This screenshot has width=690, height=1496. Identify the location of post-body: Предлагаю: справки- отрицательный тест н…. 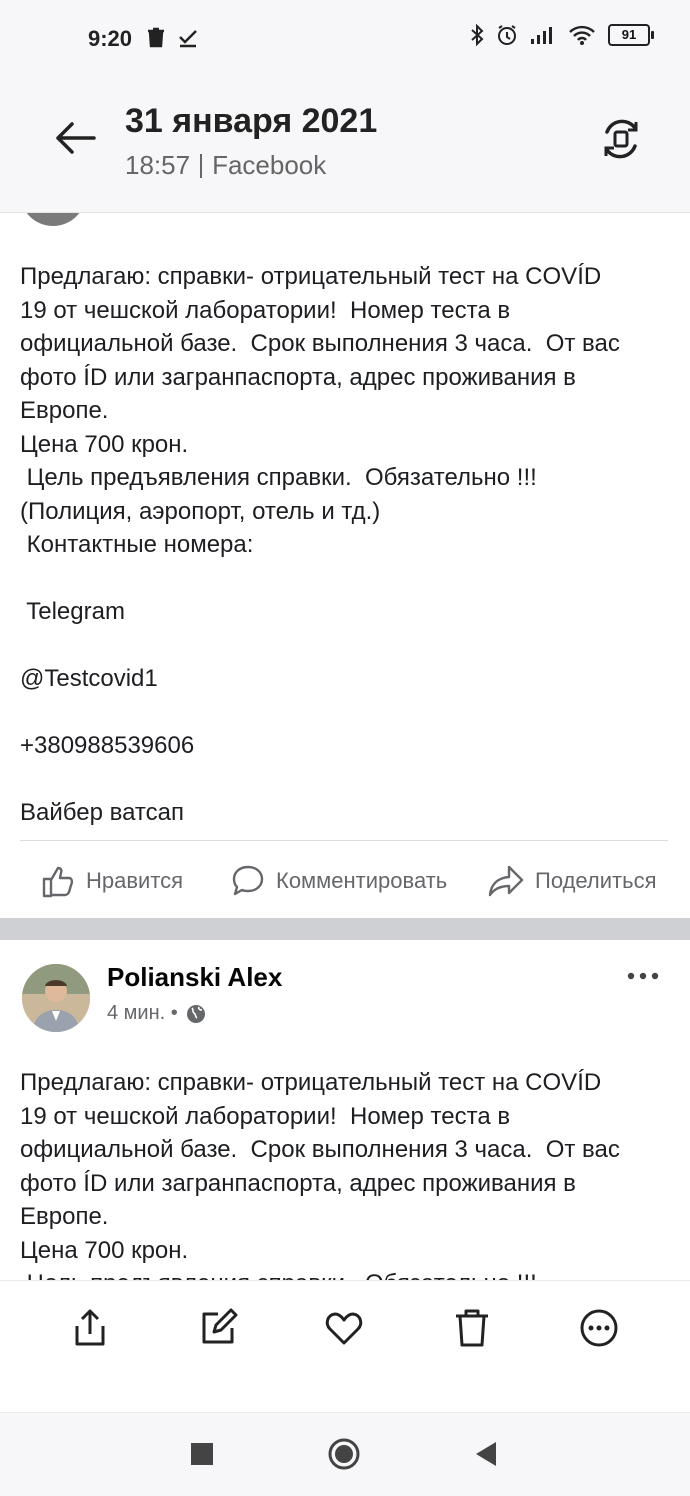
(345, 1173).